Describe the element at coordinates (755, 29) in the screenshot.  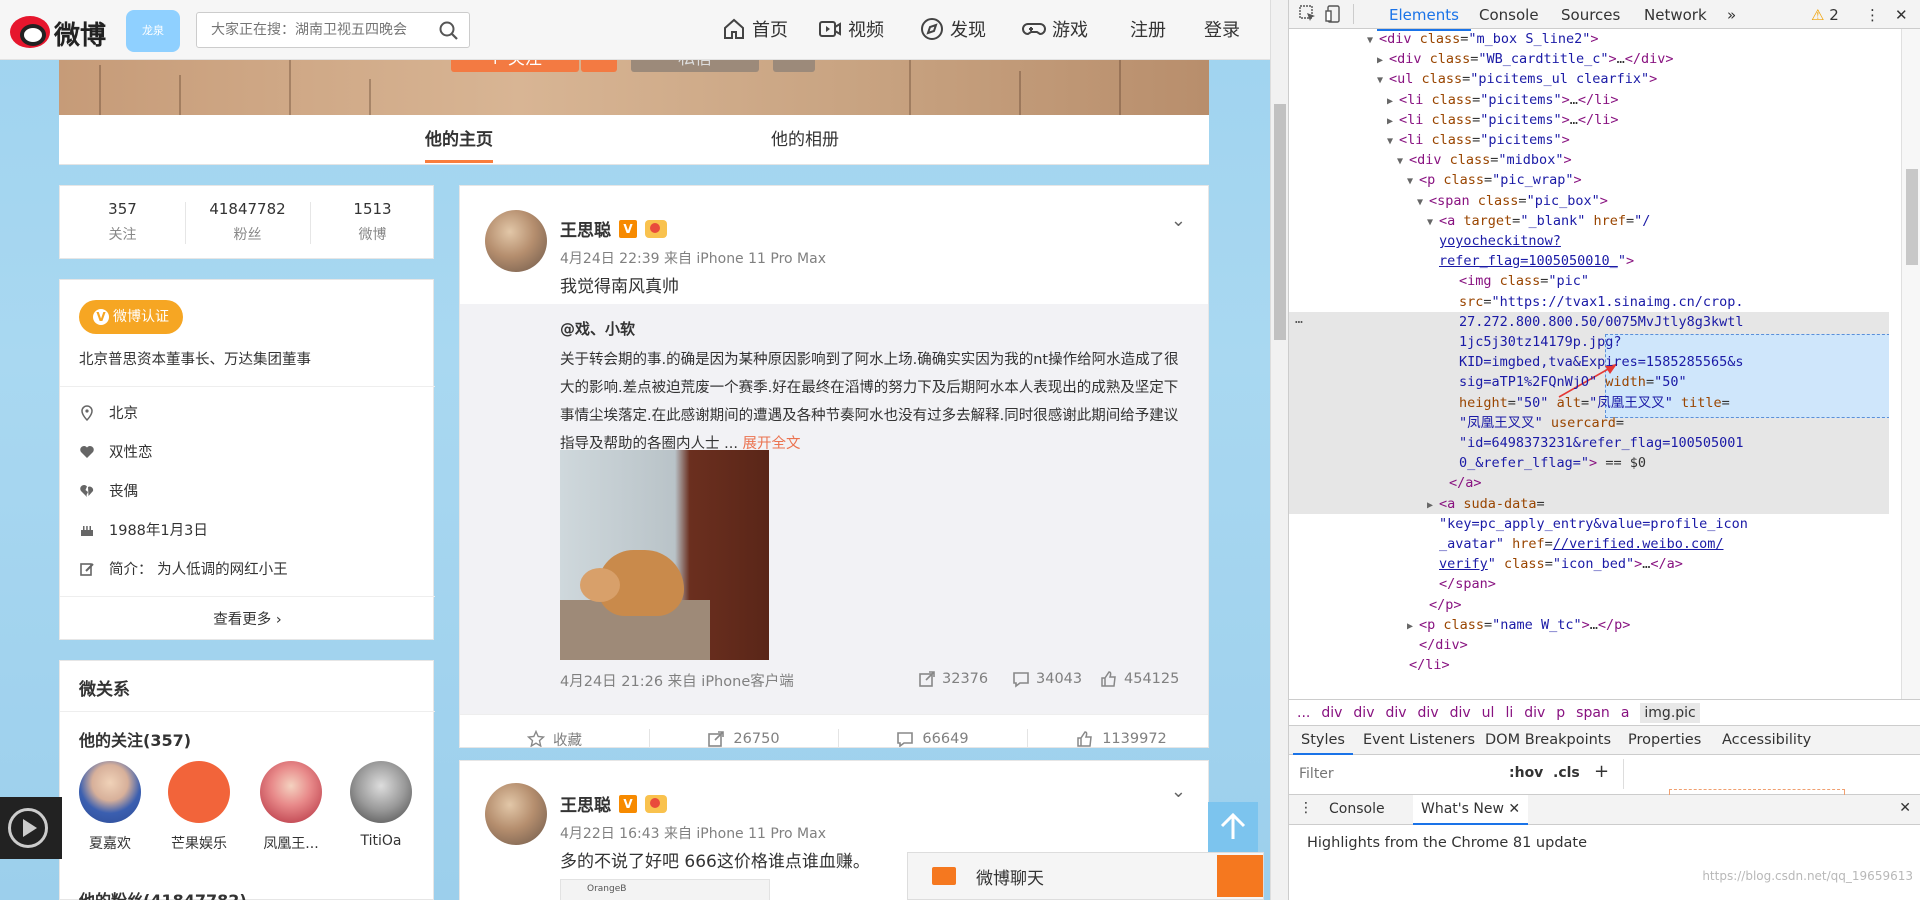
I see `nav-home: 首页` at that location.